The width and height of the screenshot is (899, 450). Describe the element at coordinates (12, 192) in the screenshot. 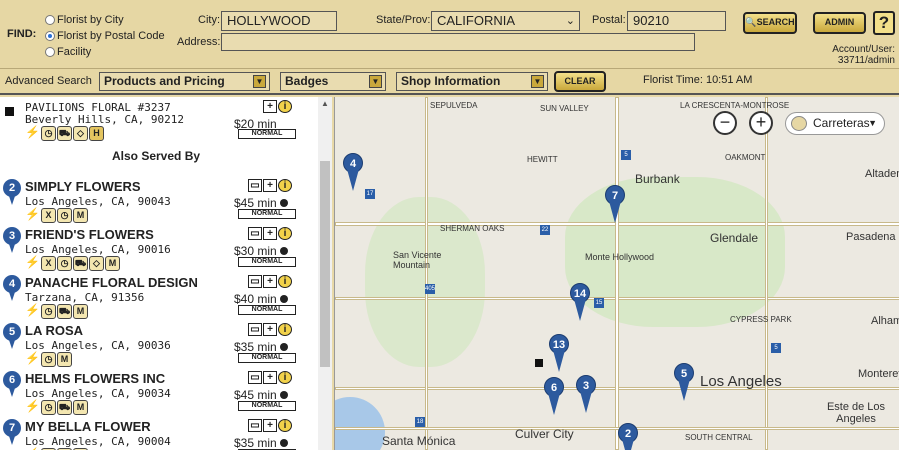

I see `list-pin: 2` at that location.